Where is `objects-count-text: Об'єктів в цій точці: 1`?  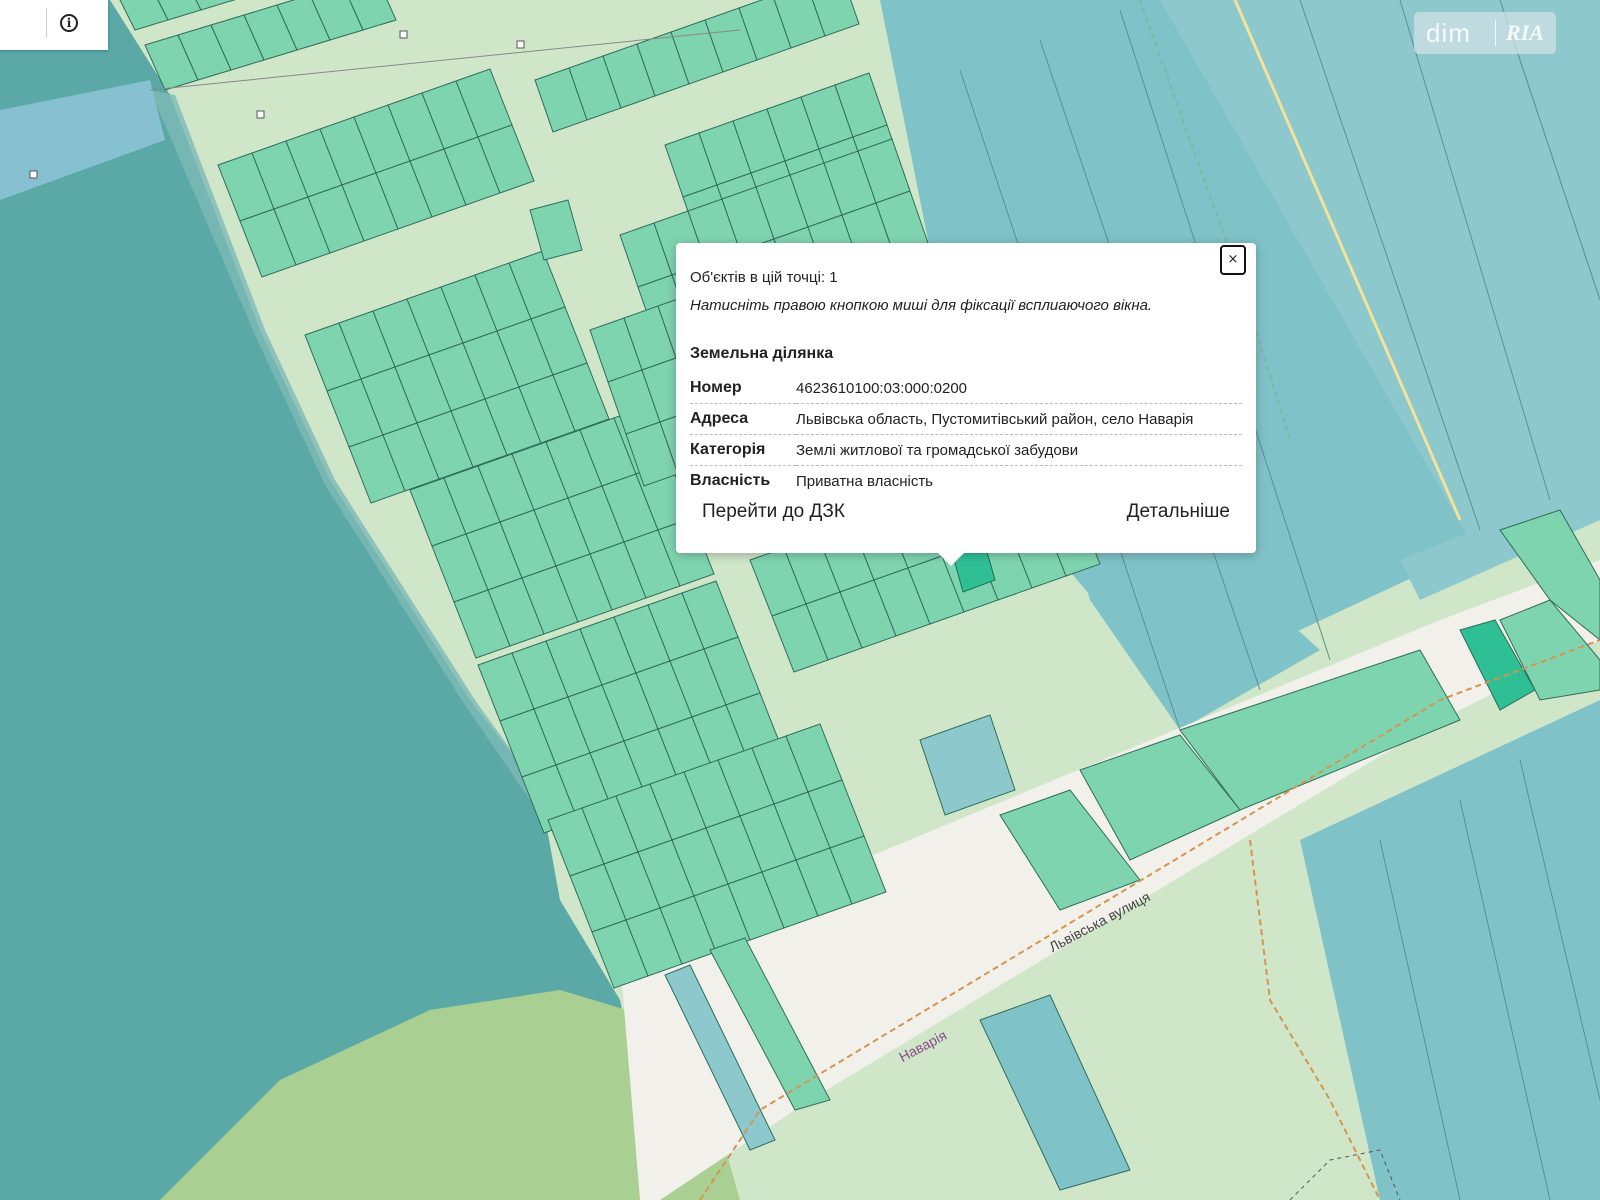
objects-count-text: Об'єктів в цій точці: 1 is located at coordinates (764, 277).